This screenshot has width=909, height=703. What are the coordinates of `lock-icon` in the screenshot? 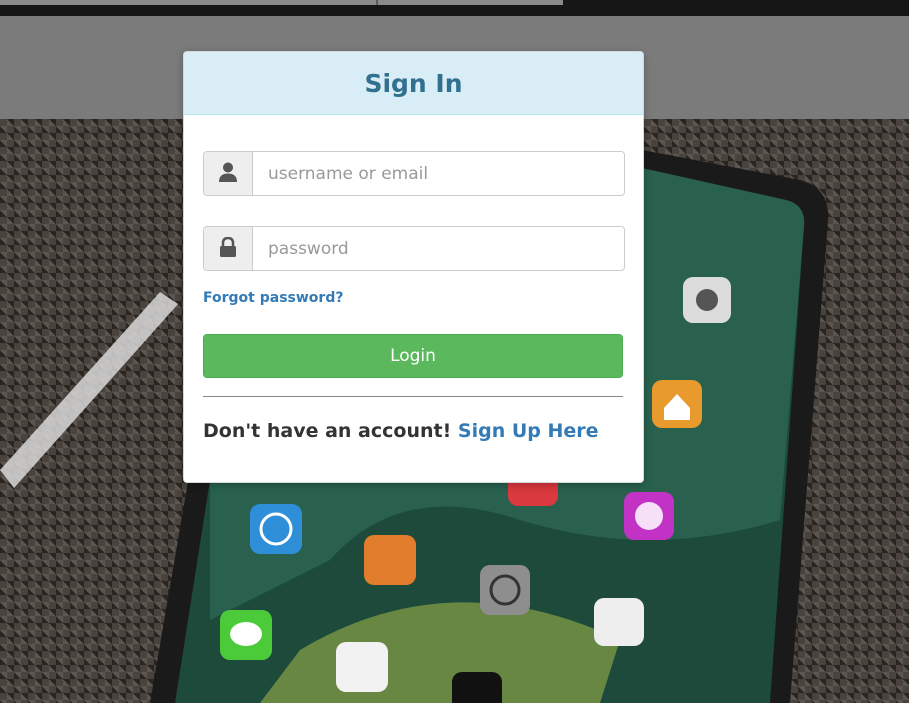 It's located at (228, 248).